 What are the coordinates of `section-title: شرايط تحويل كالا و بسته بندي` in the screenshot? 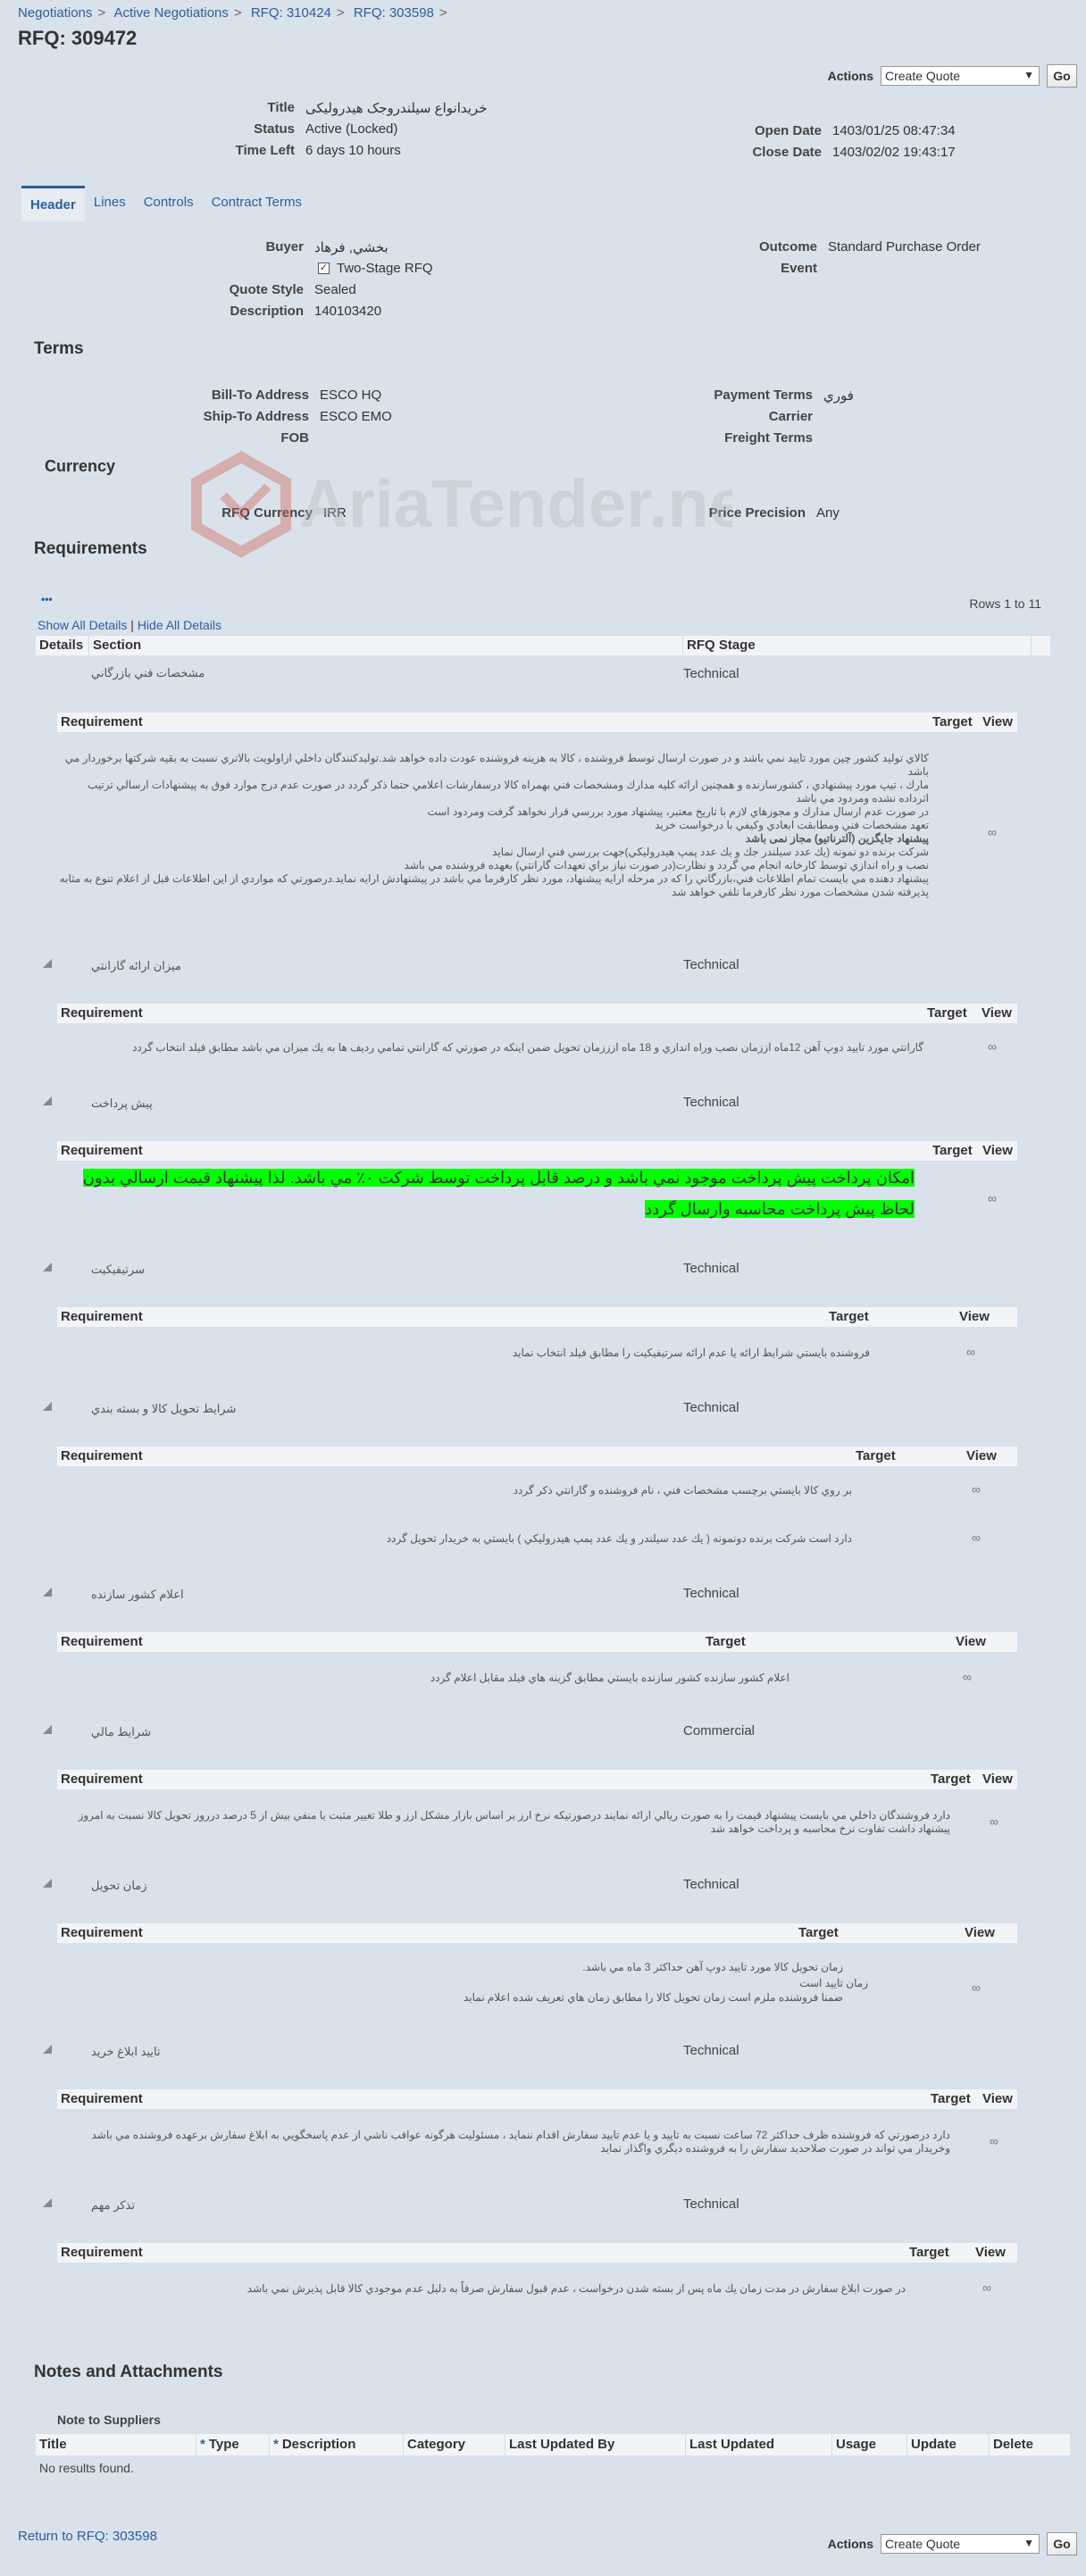 It's located at (164, 1408).